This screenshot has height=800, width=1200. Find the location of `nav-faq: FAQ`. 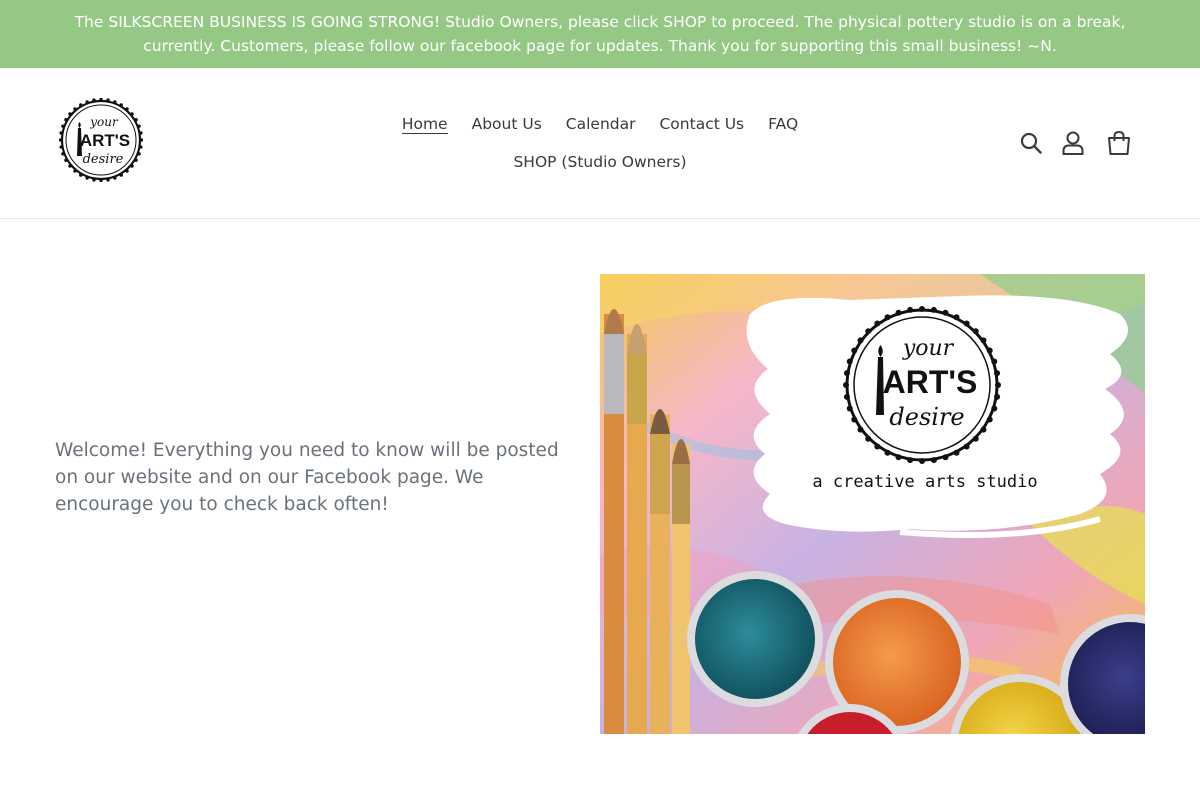

nav-faq: FAQ is located at coordinates (783, 124).